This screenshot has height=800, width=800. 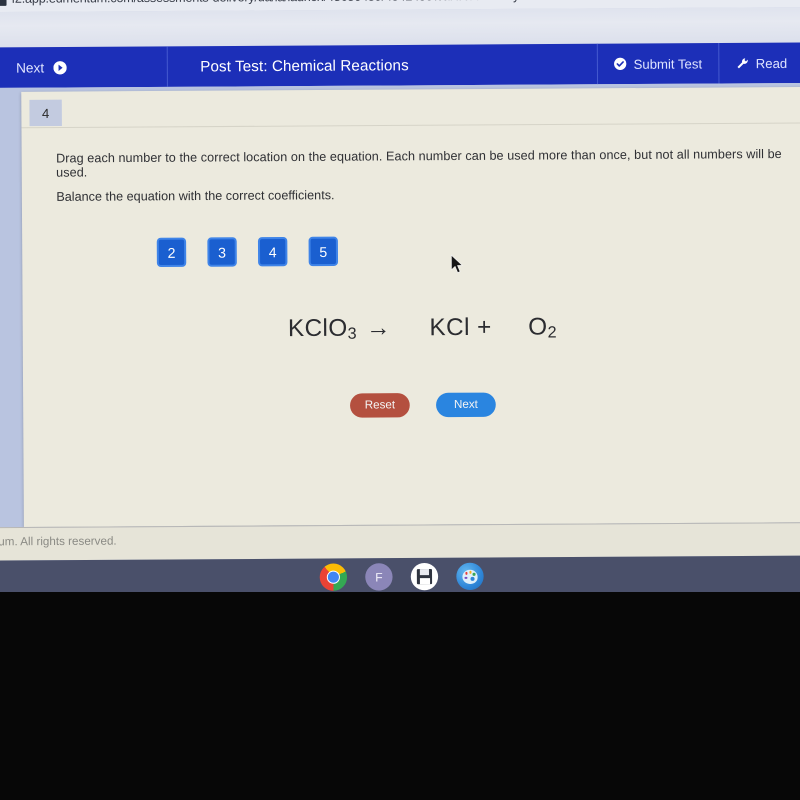 What do you see at coordinates (30, 67) in the screenshot?
I see `nav-next-label: Next` at bounding box center [30, 67].